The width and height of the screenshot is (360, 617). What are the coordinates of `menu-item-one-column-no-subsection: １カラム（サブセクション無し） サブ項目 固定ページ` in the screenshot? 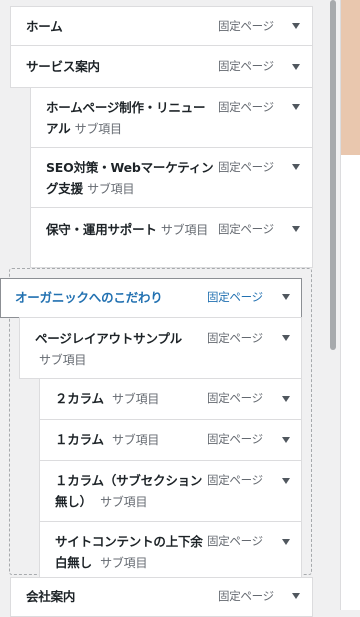 It's located at (170, 491).